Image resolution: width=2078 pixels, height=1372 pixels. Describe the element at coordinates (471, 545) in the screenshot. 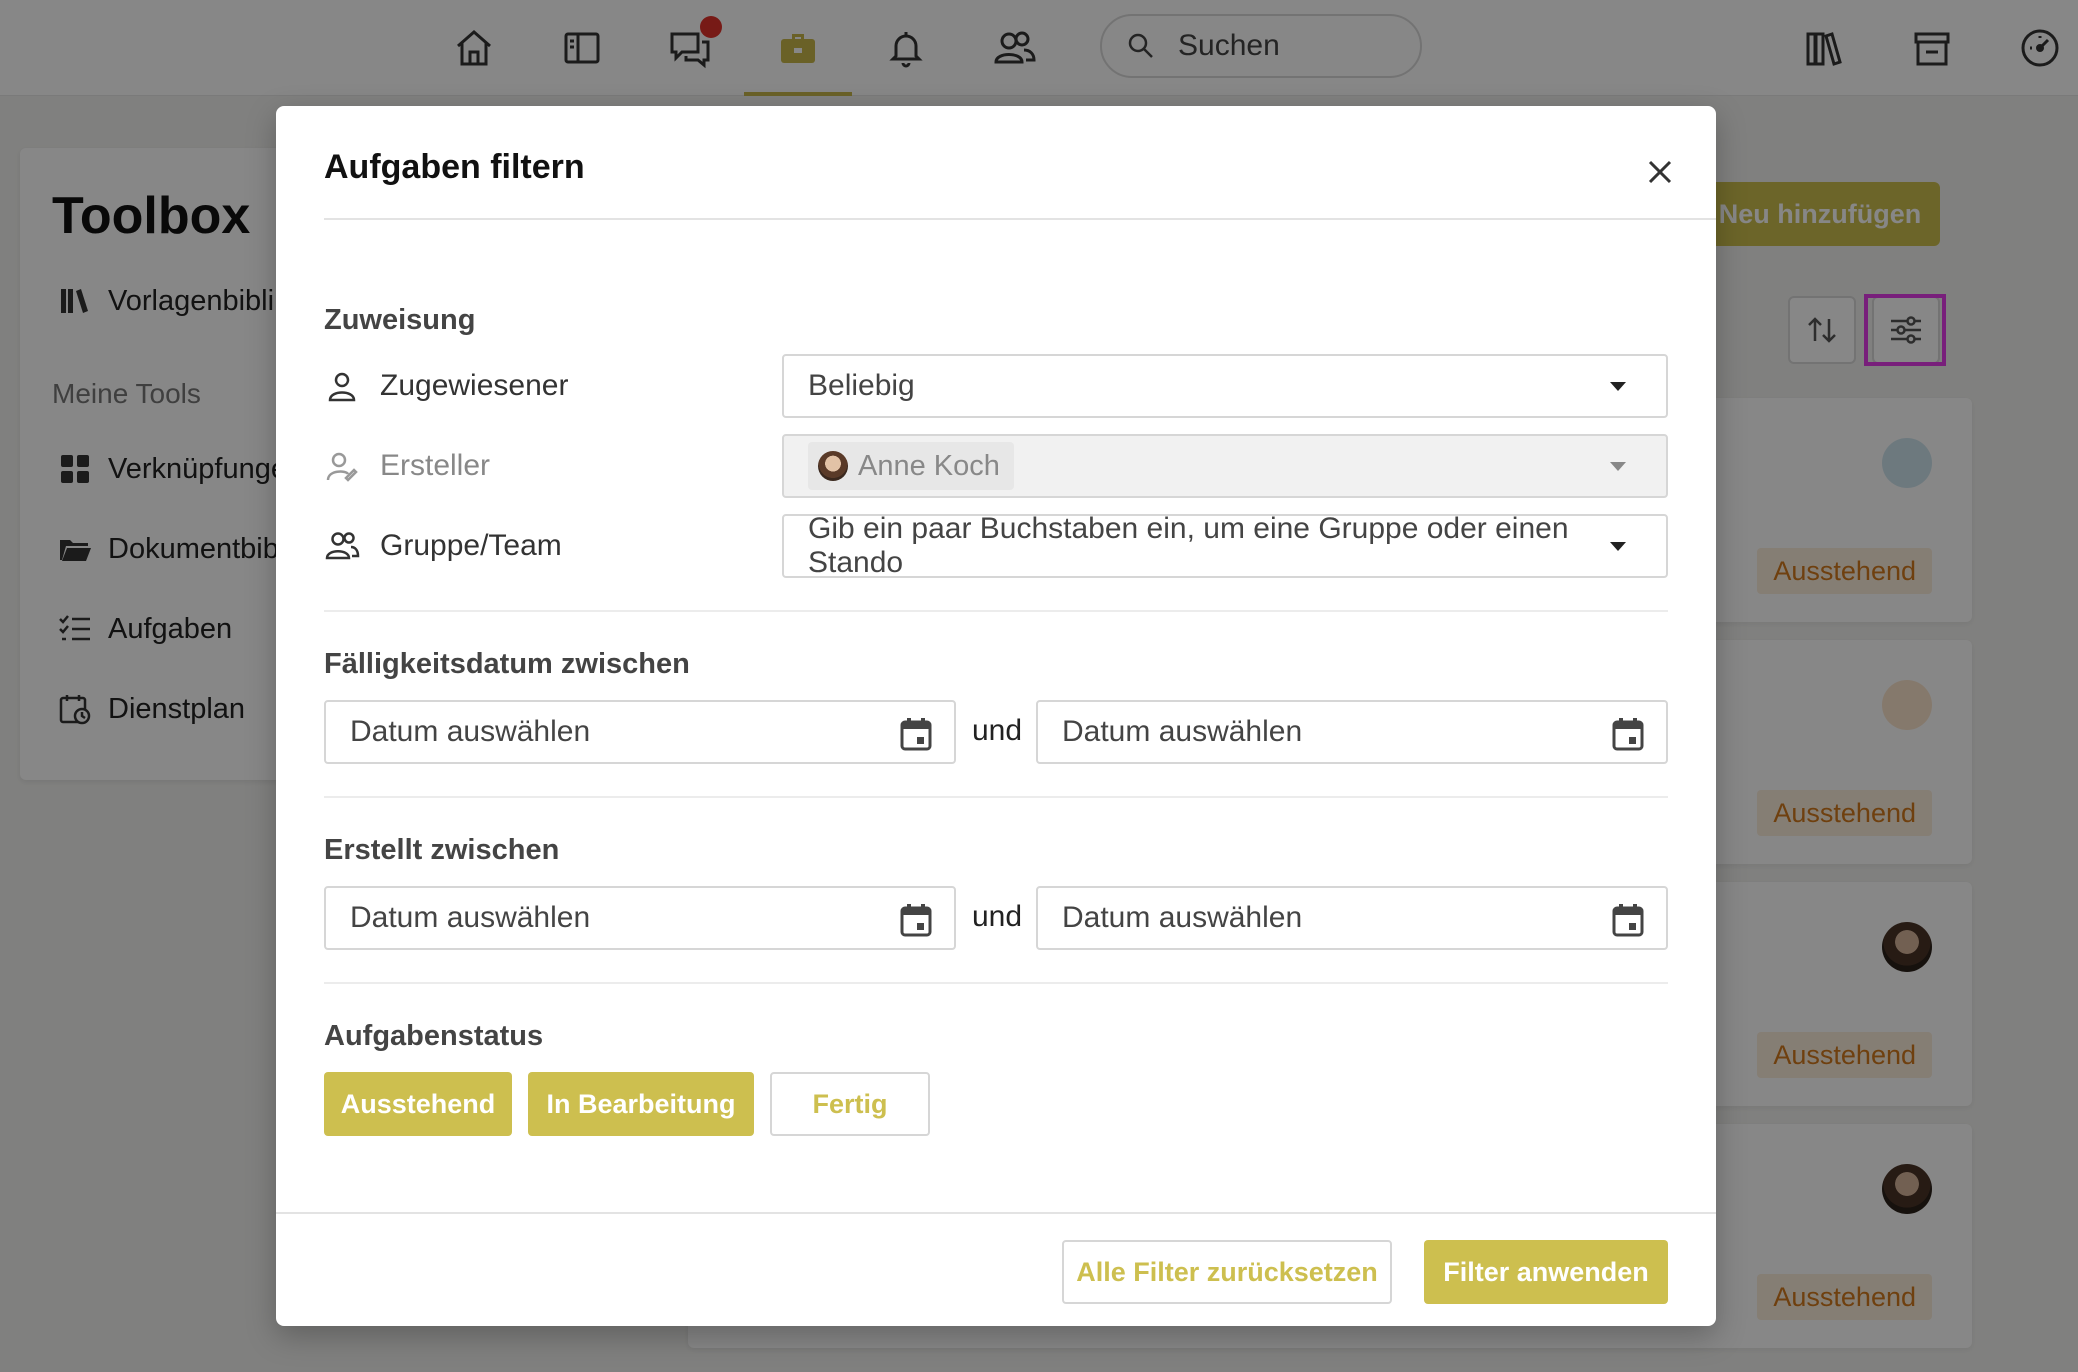

I see `group-label-text: Gruppe/Team` at that location.